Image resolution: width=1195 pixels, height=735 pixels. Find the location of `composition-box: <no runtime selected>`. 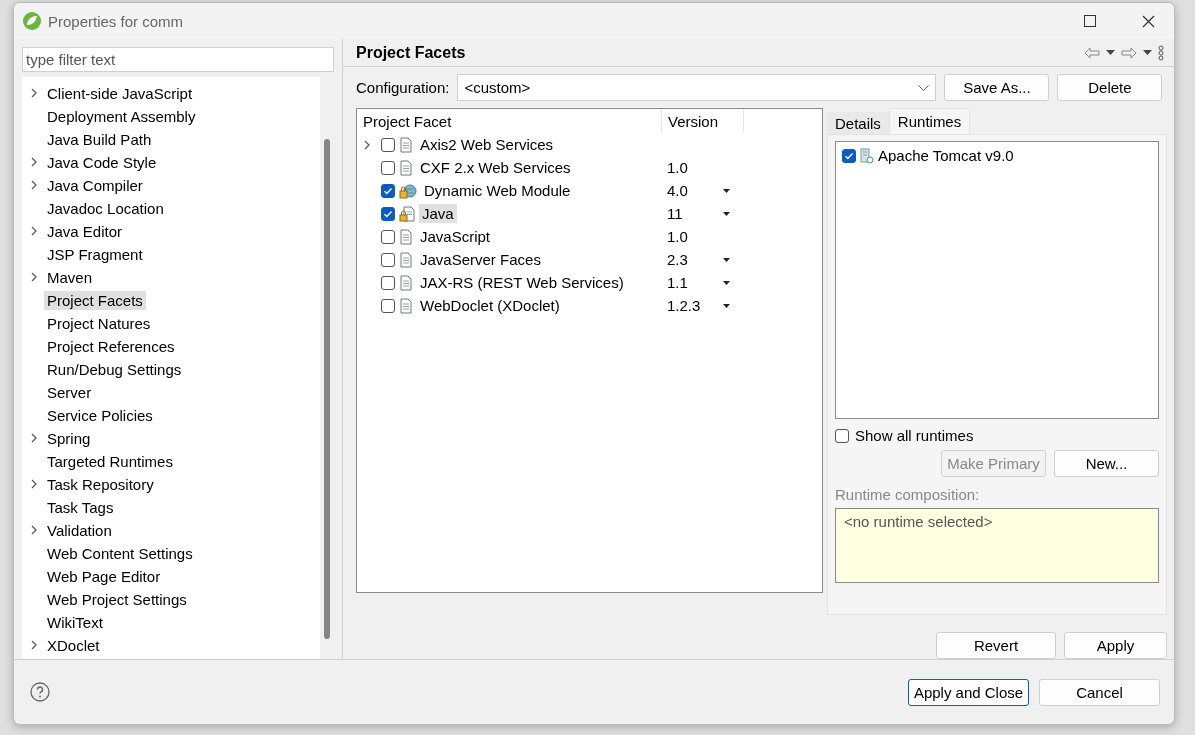

composition-box: <no runtime selected> is located at coordinates (997, 545).